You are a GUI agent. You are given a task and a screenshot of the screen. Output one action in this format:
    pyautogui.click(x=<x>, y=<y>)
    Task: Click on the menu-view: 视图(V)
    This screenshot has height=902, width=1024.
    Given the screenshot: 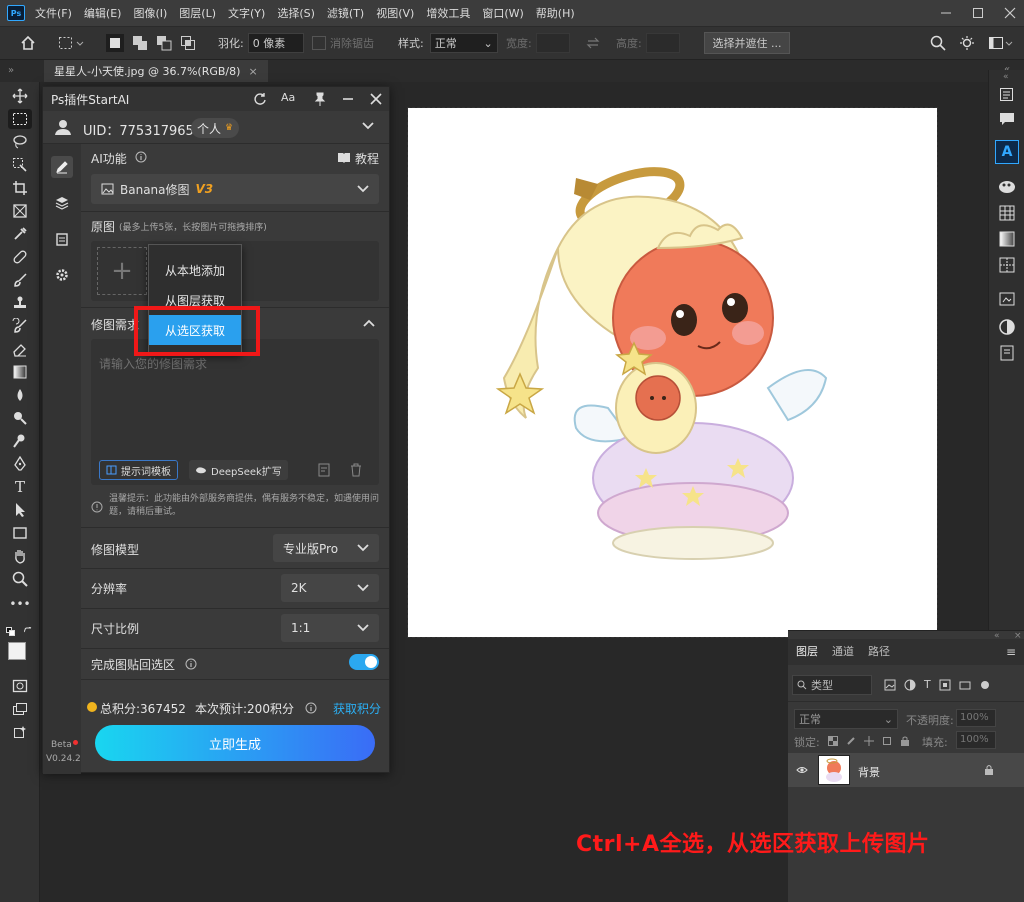 What is the action you would take?
    pyautogui.click(x=395, y=13)
    